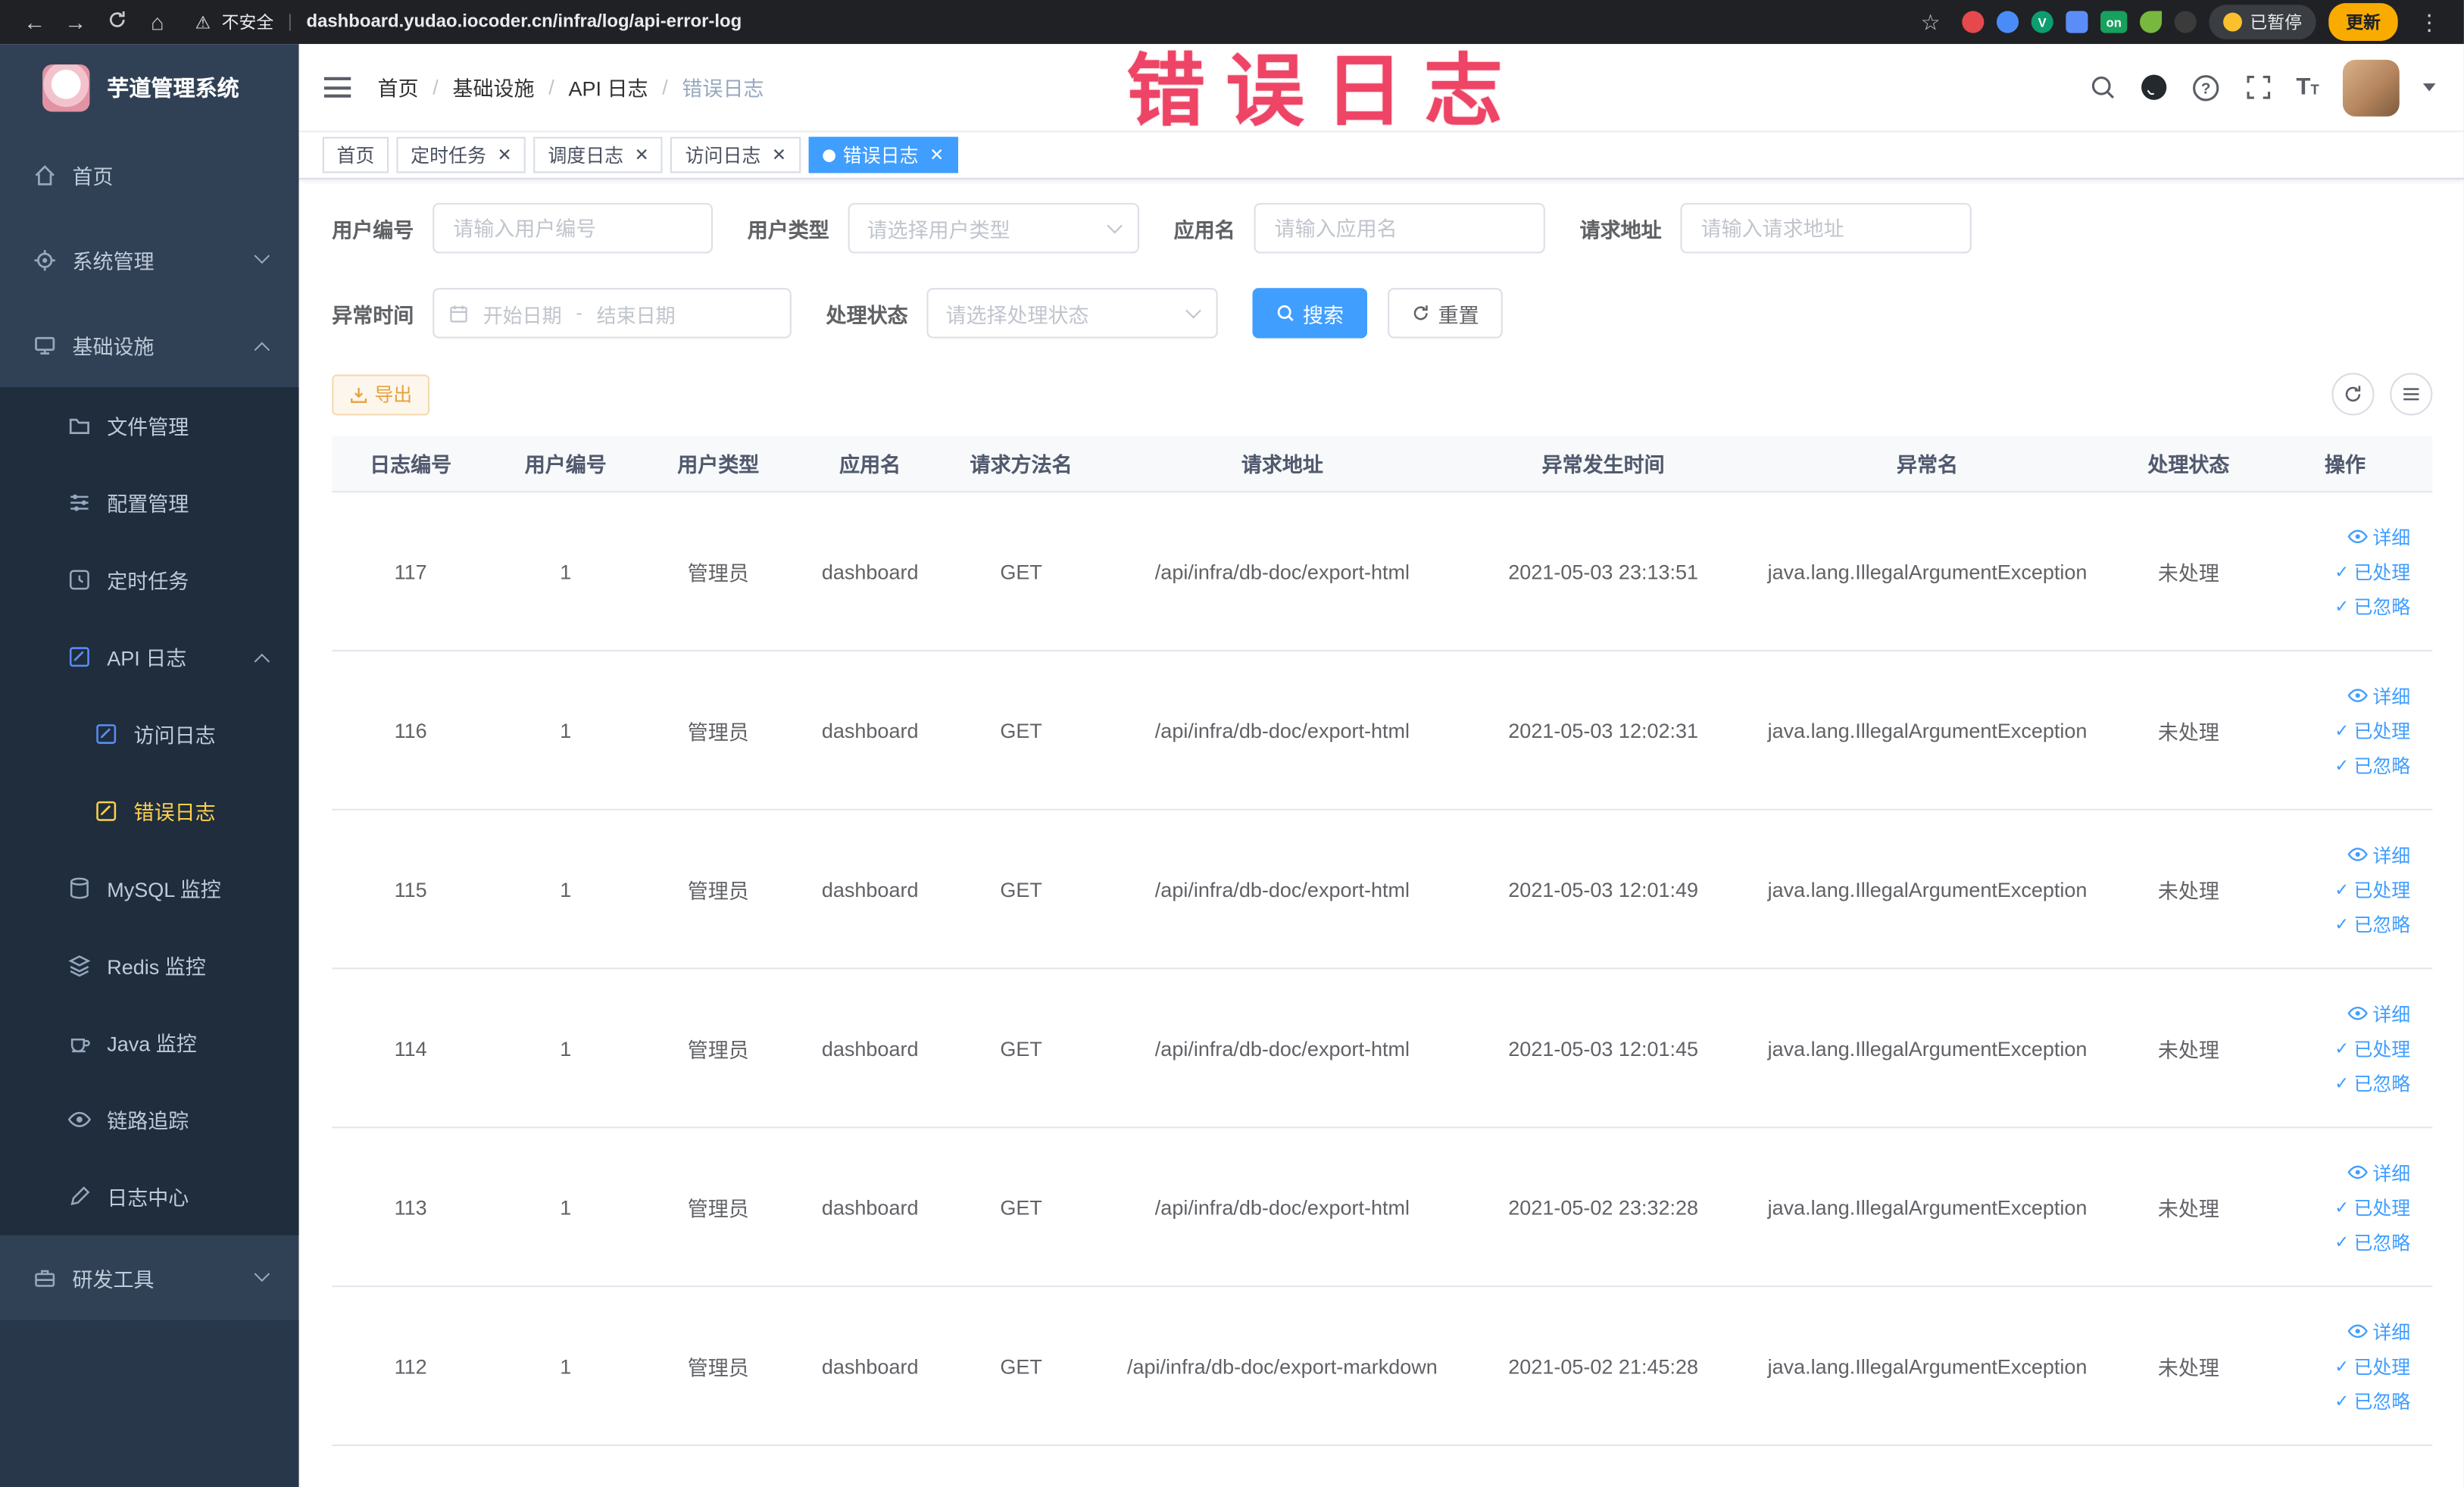 The height and width of the screenshot is (1487, 2464). Describe the element at coordinates (2151, 22) in the screenshot. I see `extension-icon-leaf` at that location.